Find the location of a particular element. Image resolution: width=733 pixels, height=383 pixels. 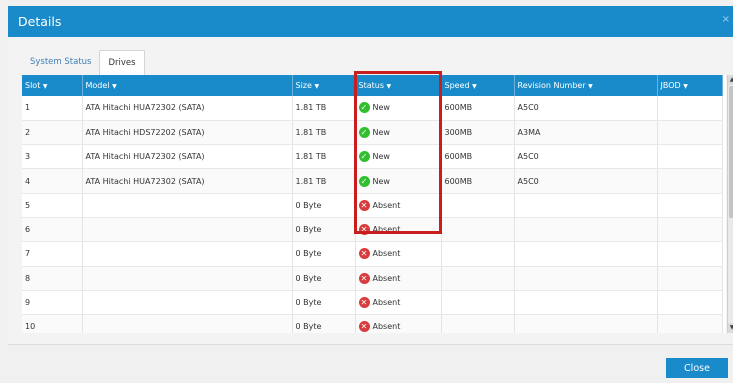

table-row: 8 0 Byte ✕ Absent is located at coordinates (372, 278).